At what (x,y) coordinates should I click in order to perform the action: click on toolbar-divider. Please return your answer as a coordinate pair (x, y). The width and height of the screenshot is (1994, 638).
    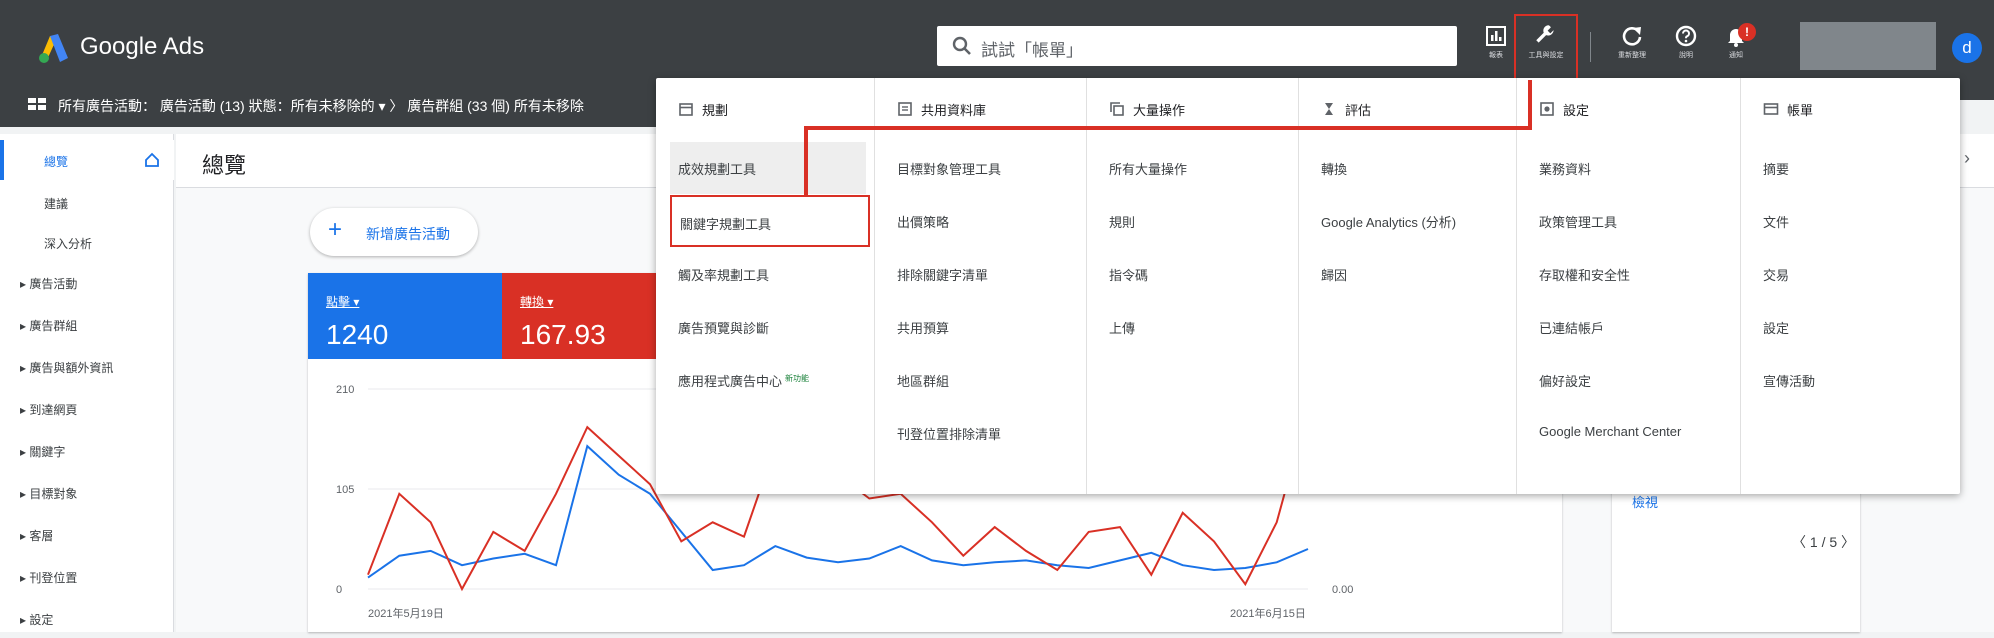
    Looking at the image, I should click on (1590, 47).